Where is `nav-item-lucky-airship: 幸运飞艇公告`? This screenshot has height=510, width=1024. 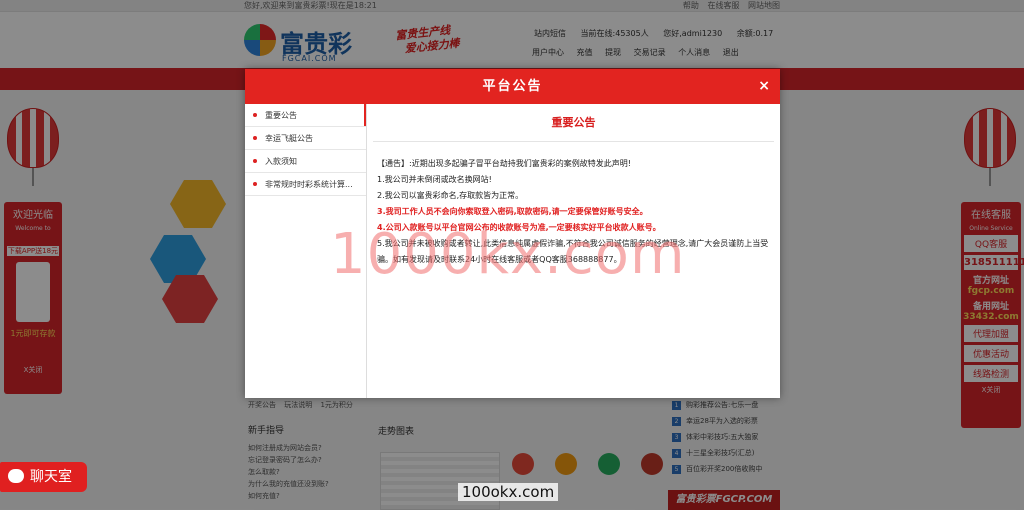 nav-item-lucky-airship: 幸运飞艇公告 is located at coordinates (305, 138).